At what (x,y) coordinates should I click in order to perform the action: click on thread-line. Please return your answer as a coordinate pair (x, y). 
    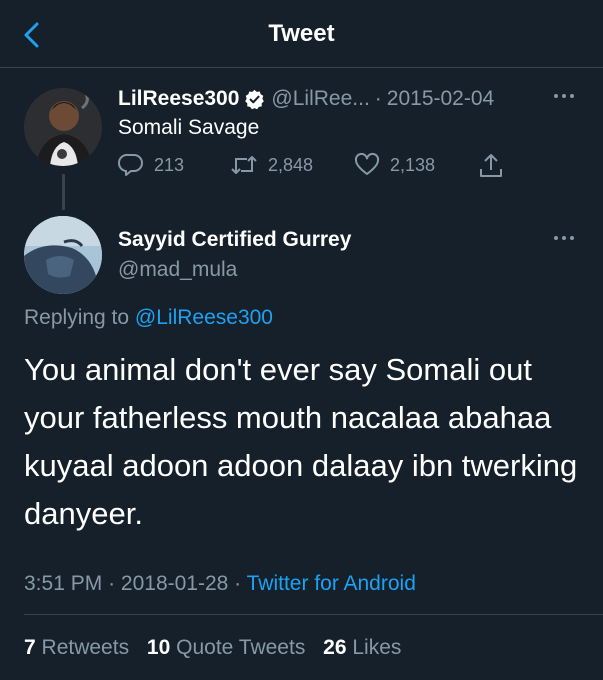
    Looking at the image, I should click on (63, 192).